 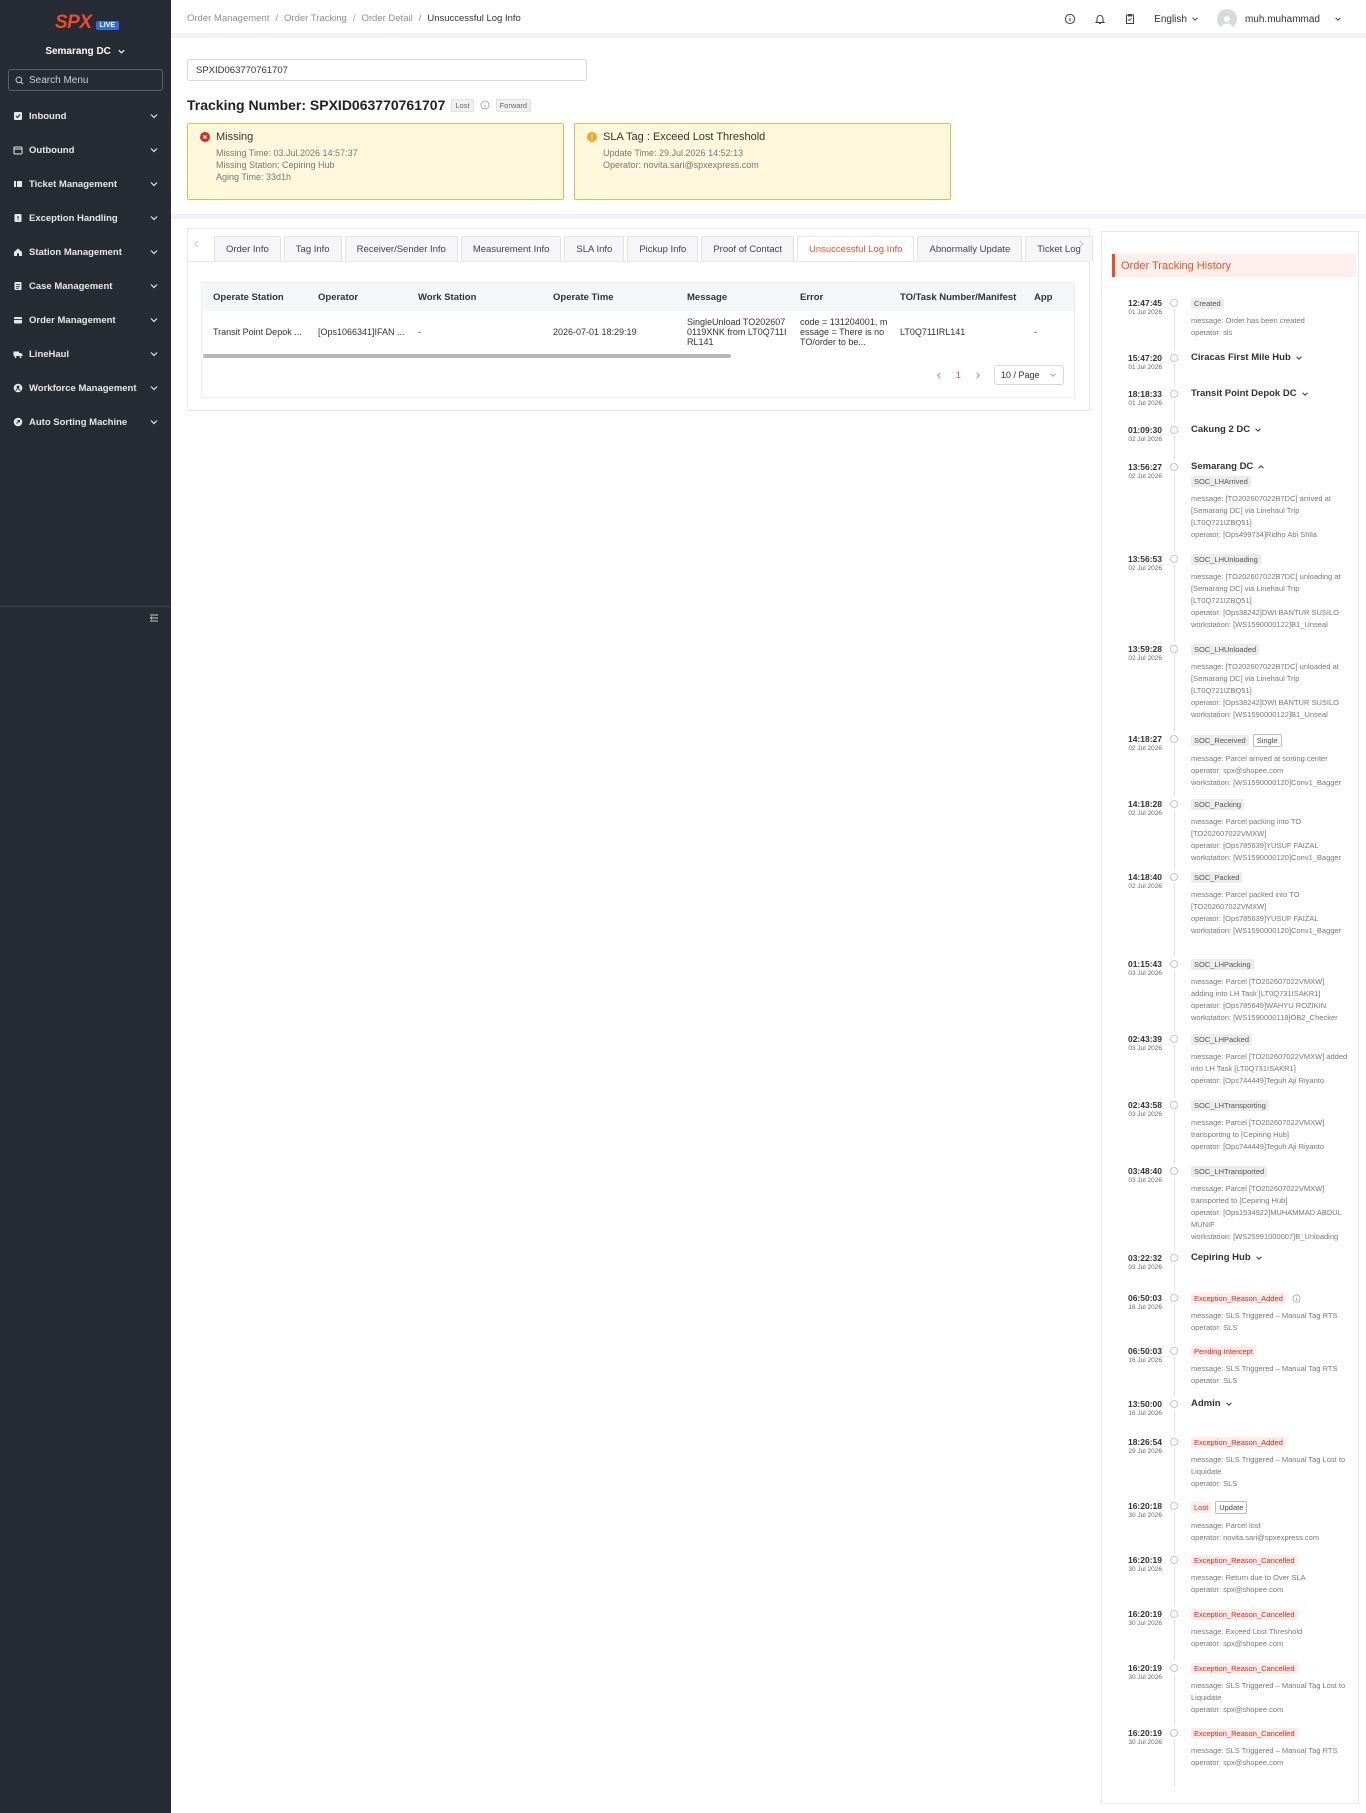 I want to click on dc-selector: Semarang DC, so click(x=85, y=51).